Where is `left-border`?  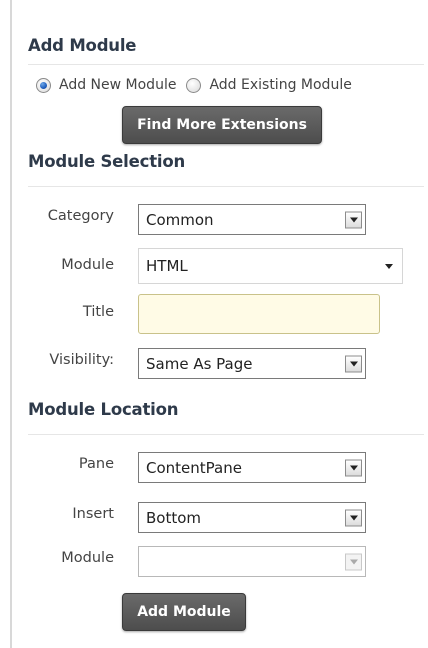
left-border is located at coordinates (11, 324).